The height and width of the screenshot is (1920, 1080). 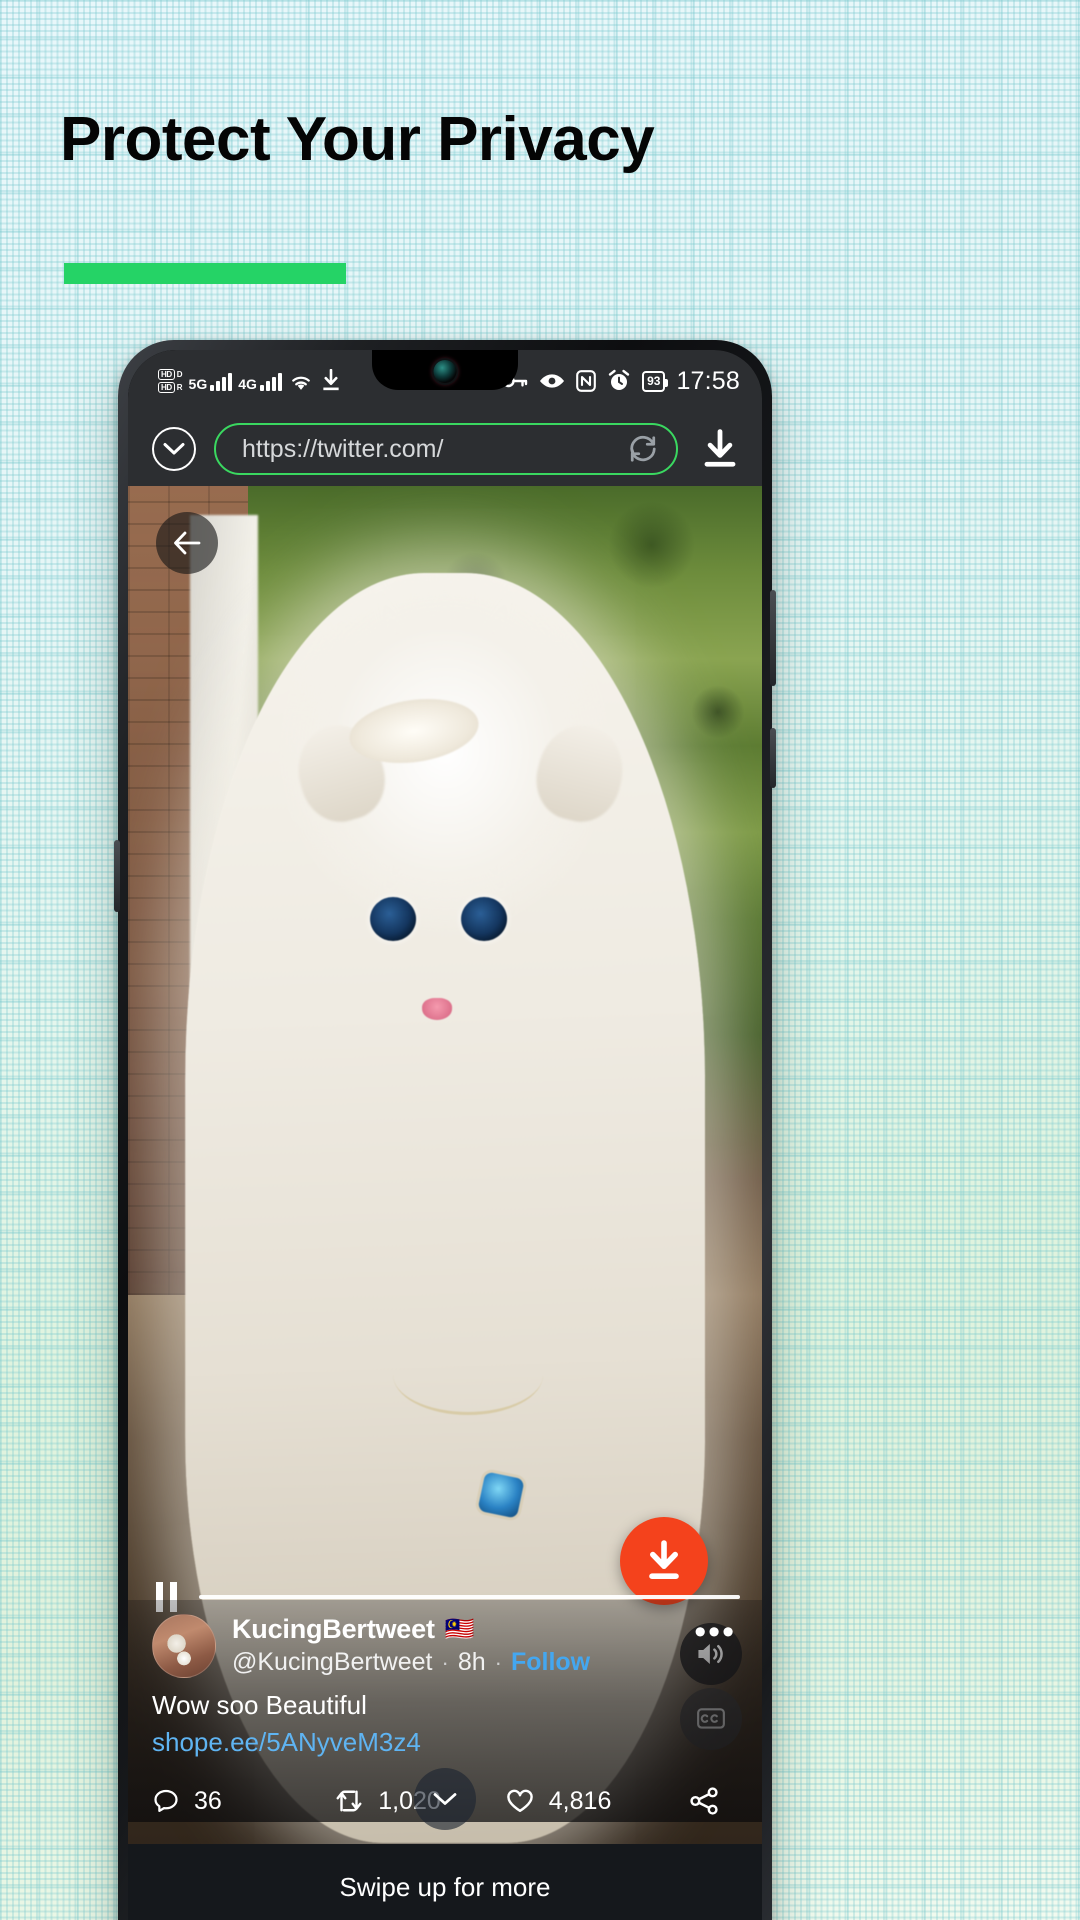 What do you see at coordinates (437, 1009) in the screenshot?
I see `cat-nose` at bounding box center [437, 1009].